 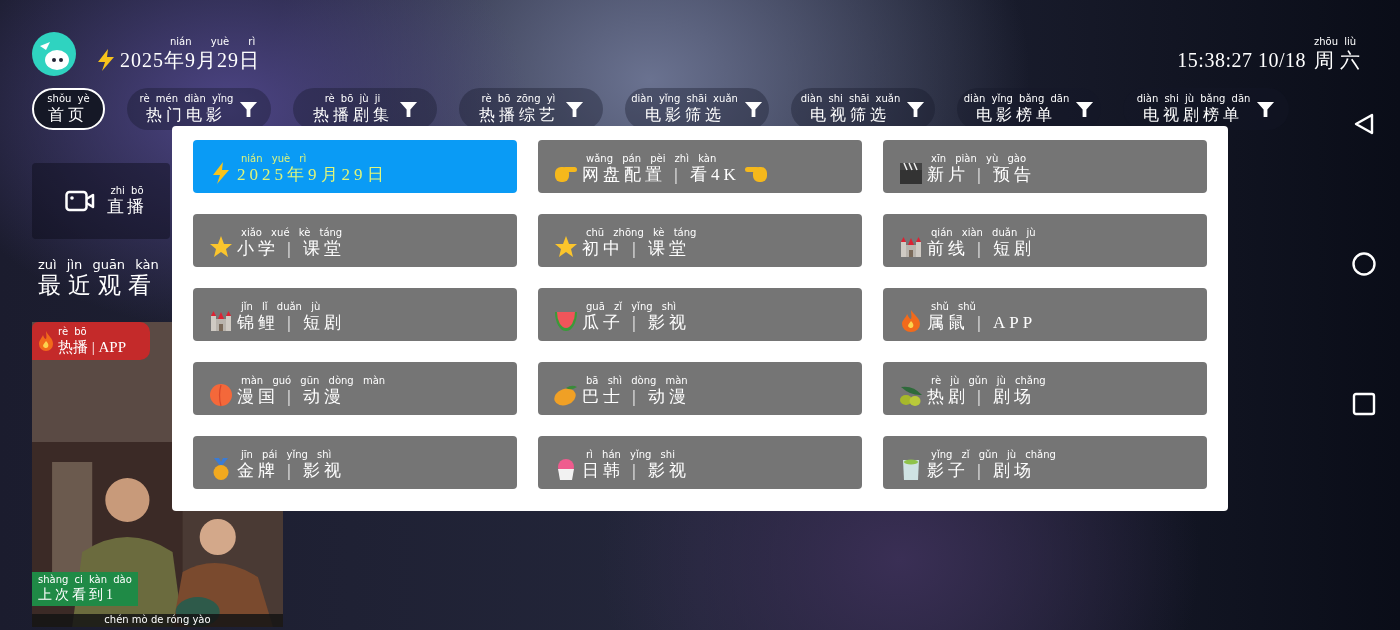 I want to click on menu-item: yǐng zǐ gǔn jù chǎng 影子 | 剧场, so click(x=1045, y=462).